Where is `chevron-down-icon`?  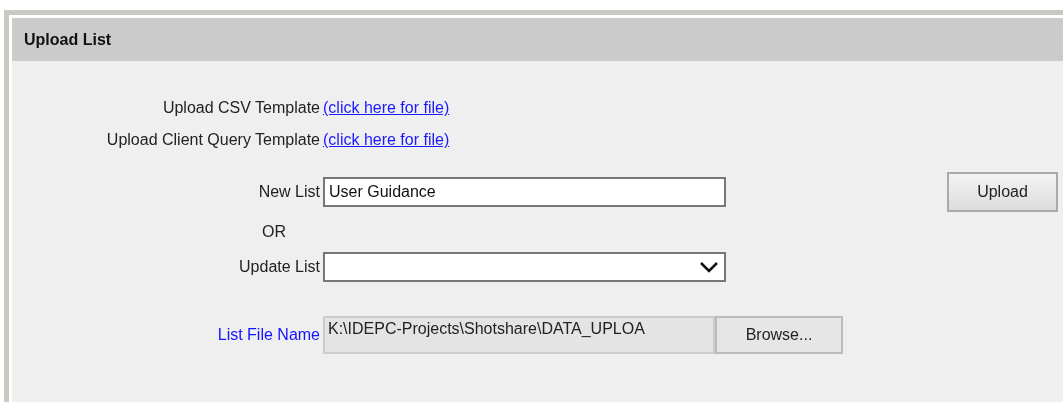 chevron-down-icon is located at coordinates (709, 267).